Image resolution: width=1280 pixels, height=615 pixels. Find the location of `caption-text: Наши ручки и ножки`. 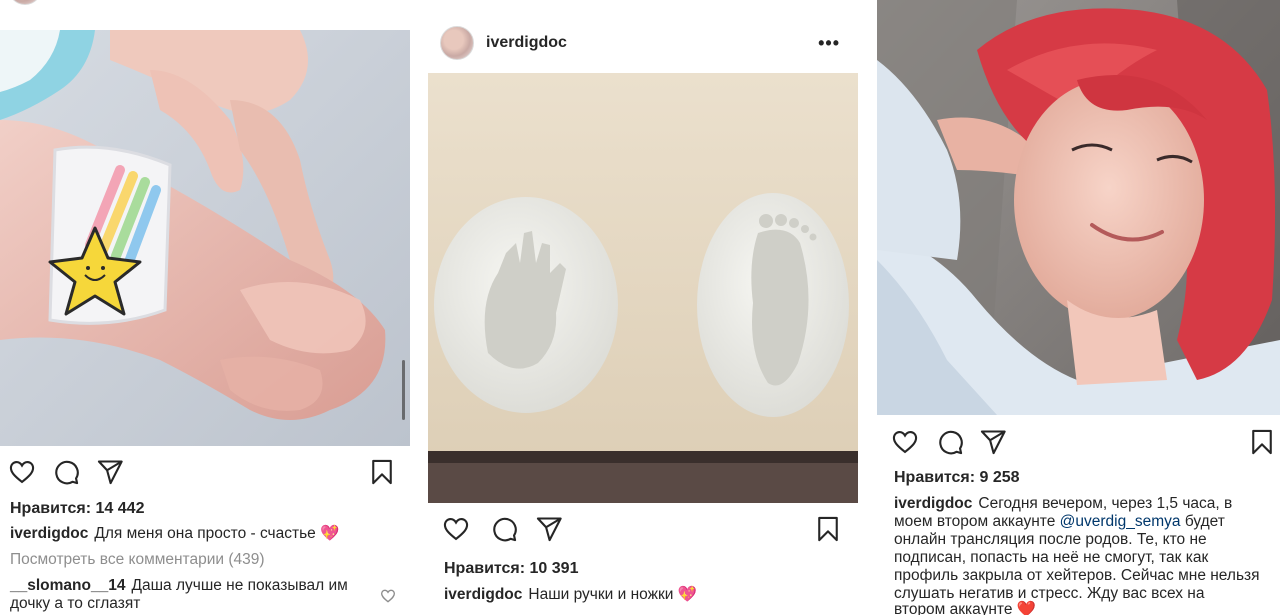

caption-text: Наши ручки и ножки is located at coordinates (601, 594).